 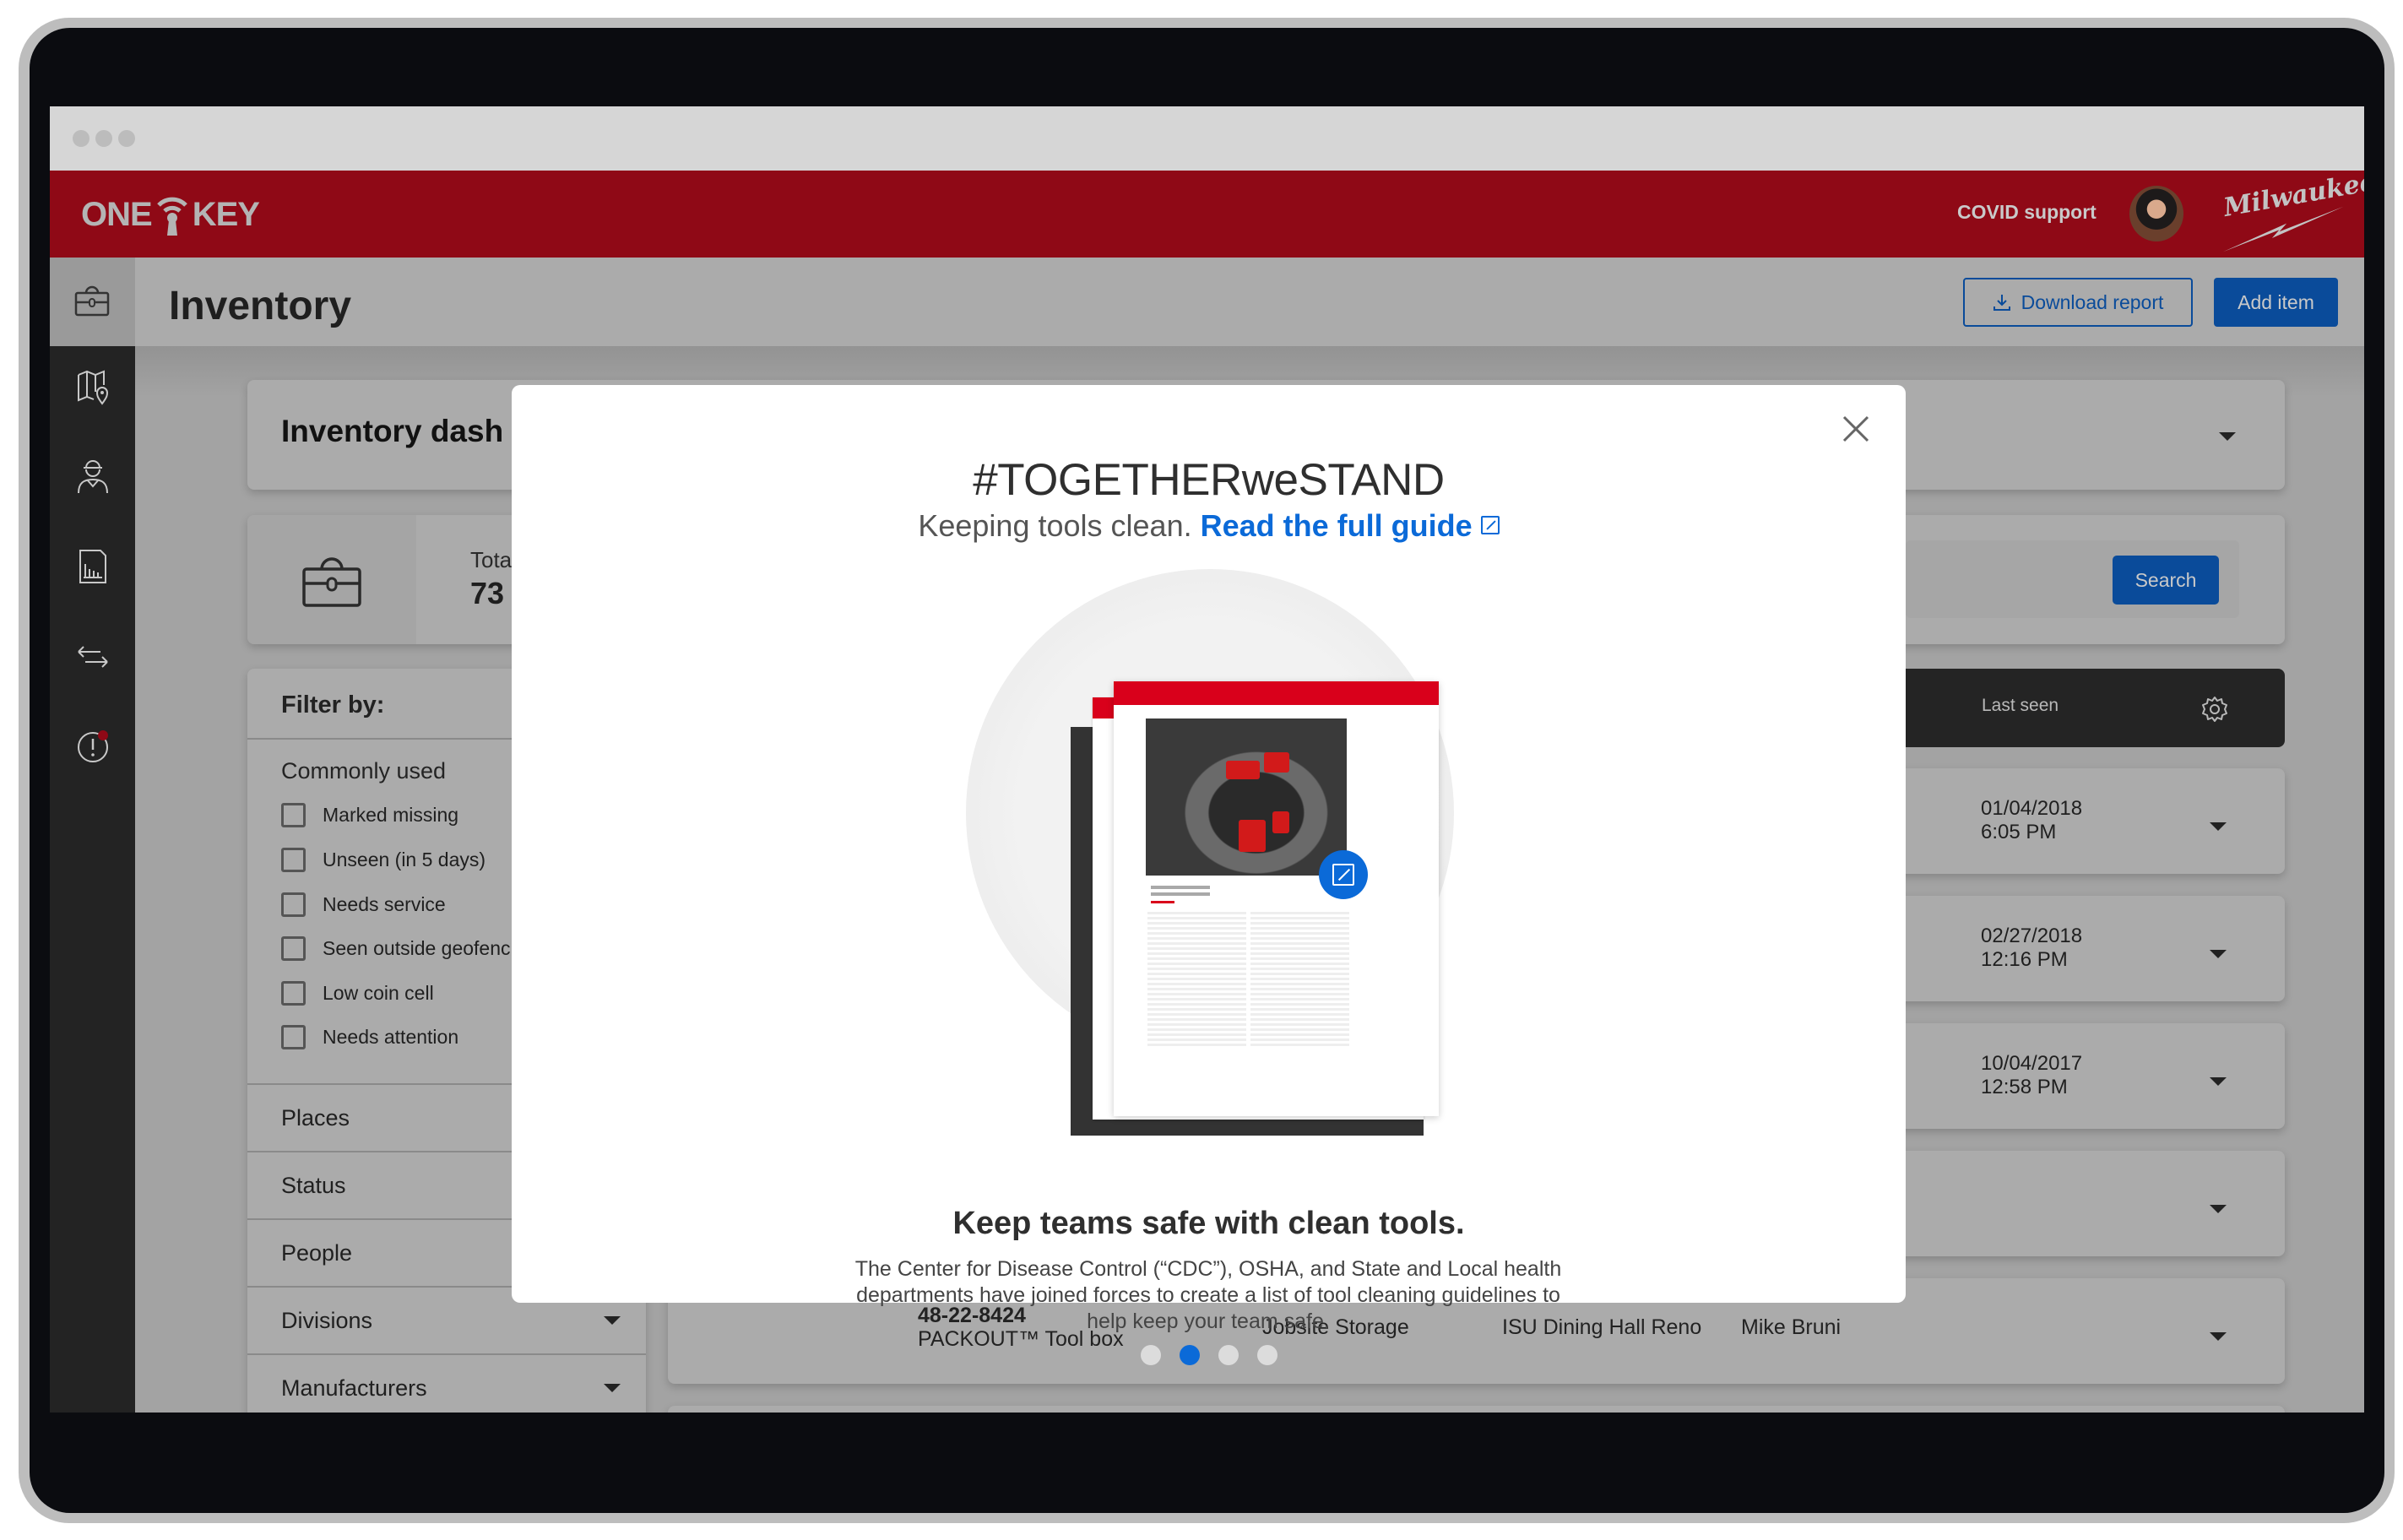 I want to click on keyhole-wifi-icon, so click(x=172, y=215).